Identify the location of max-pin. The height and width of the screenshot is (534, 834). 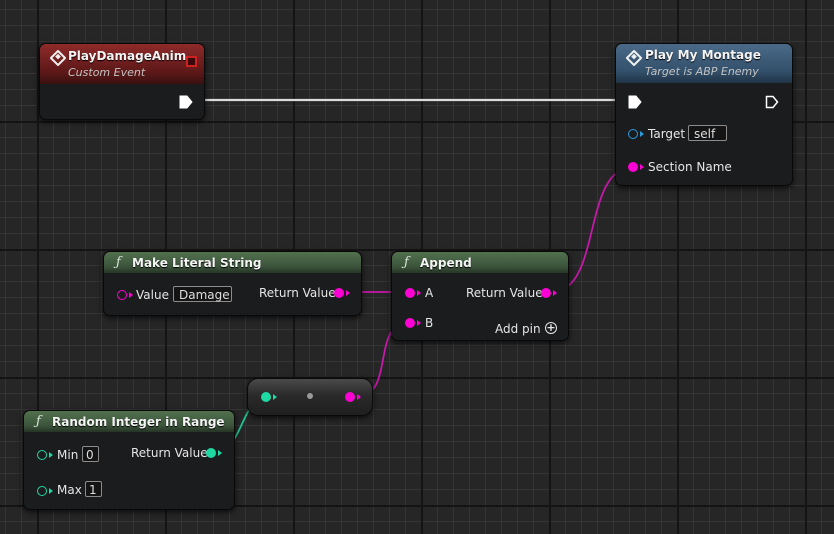
(42, 491).